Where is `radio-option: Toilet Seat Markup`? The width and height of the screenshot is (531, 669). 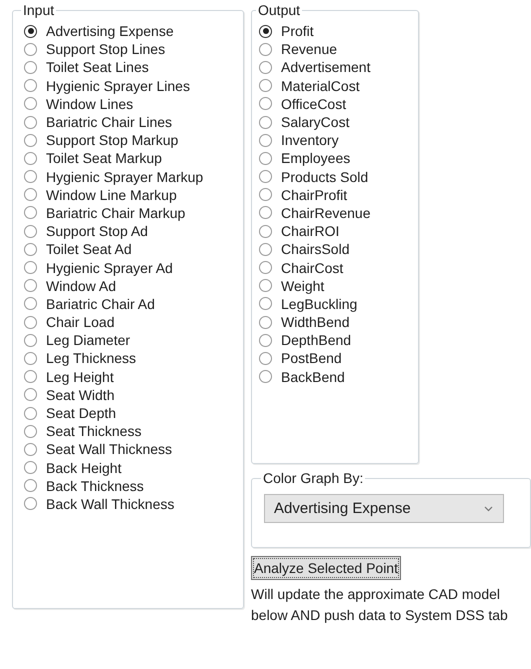 radio-option: Toilet Seat Markup is located at coordinates (133, 158).